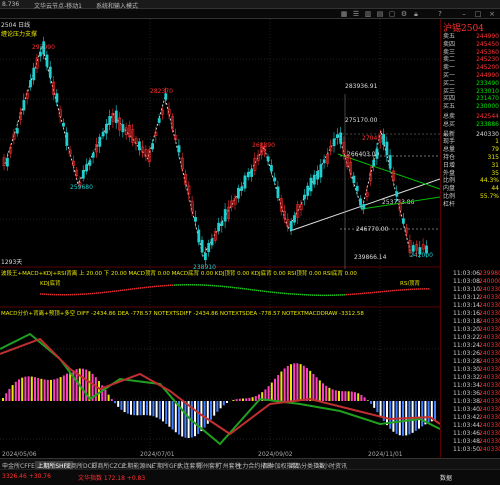 Image resolution: width=500 pixels, height=485 pixels. I want to click on status-bar: 3326.46 +30.76 文华指数 172.18 +0.83 数据, so click(250, 477).